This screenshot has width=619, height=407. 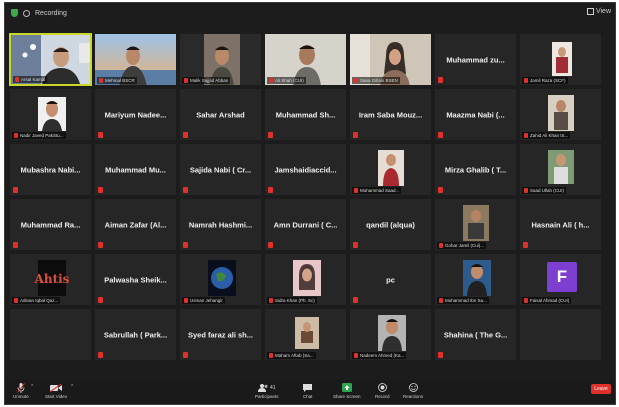 I want to click on record-icon, so click(x=382, y=387).